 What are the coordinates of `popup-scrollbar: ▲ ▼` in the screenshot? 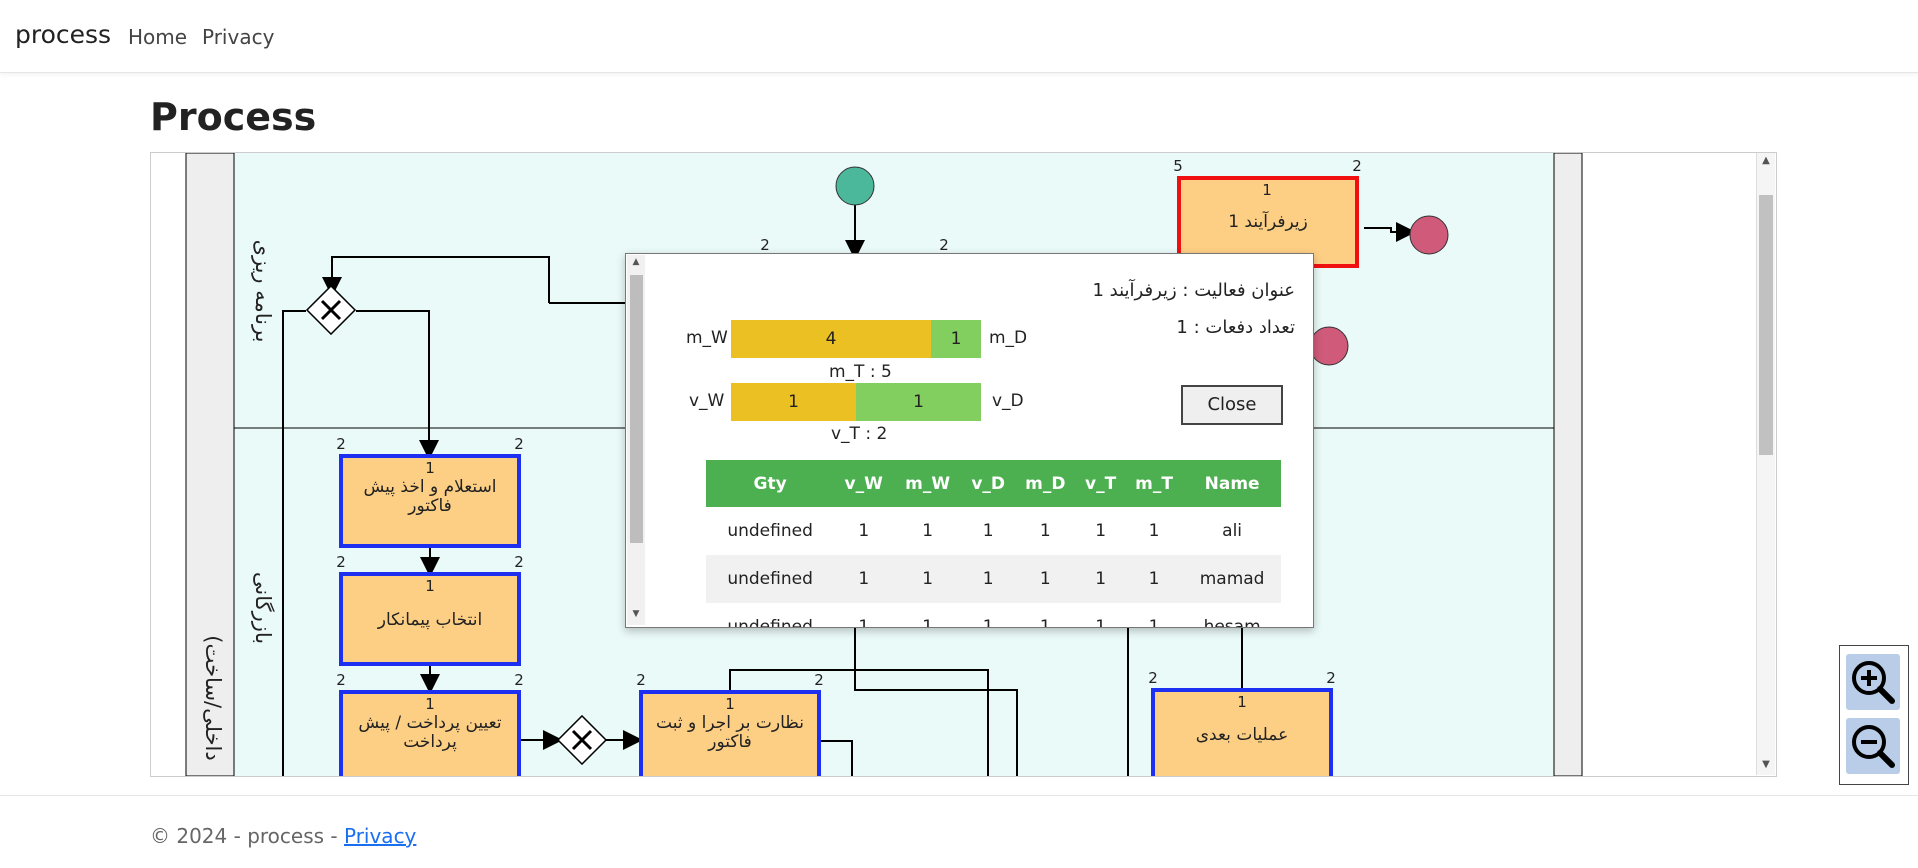 It's located at (636, 440).